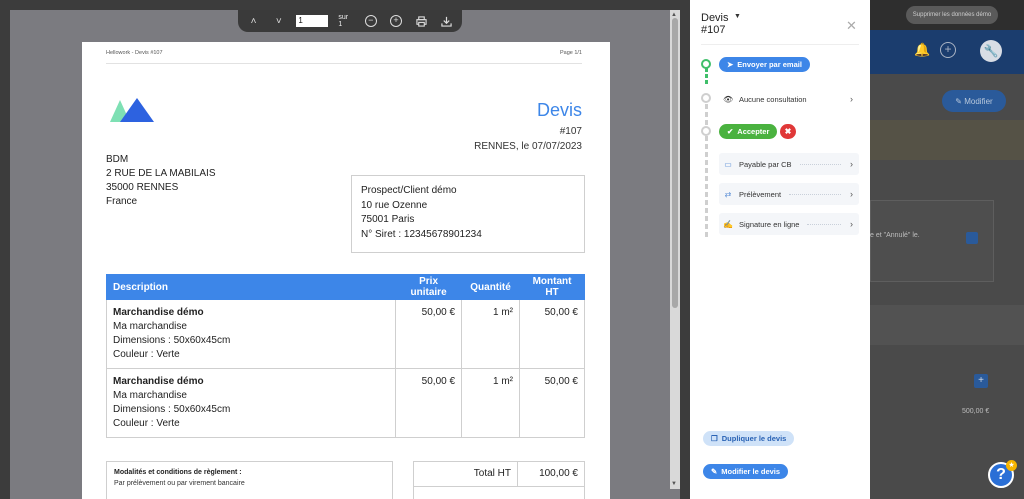  Describe the element at coordinates (728, 224) in the screenshot. I see `signature-icon: ✍` at that location.